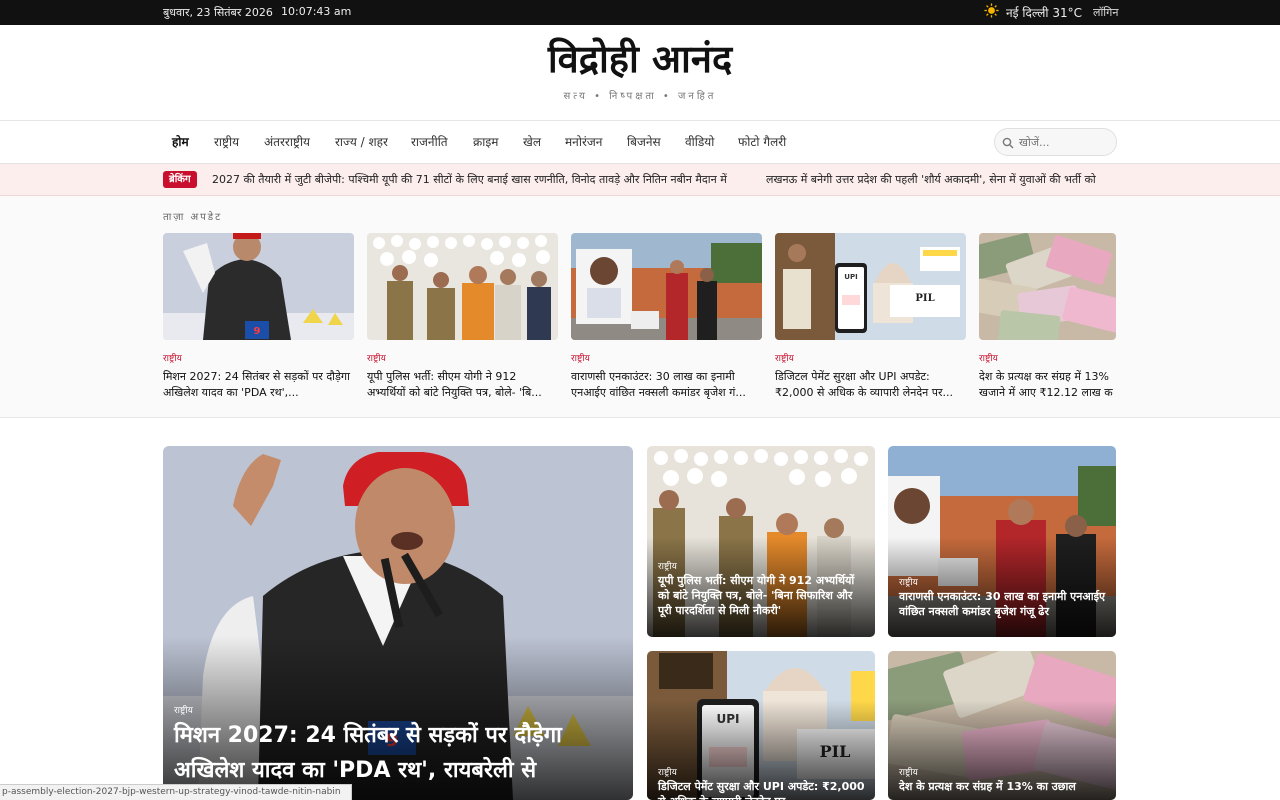 The width and height of the screenshot is (1280, 800). I want to click on nav-item-sports: खेल, so click(532, 141).